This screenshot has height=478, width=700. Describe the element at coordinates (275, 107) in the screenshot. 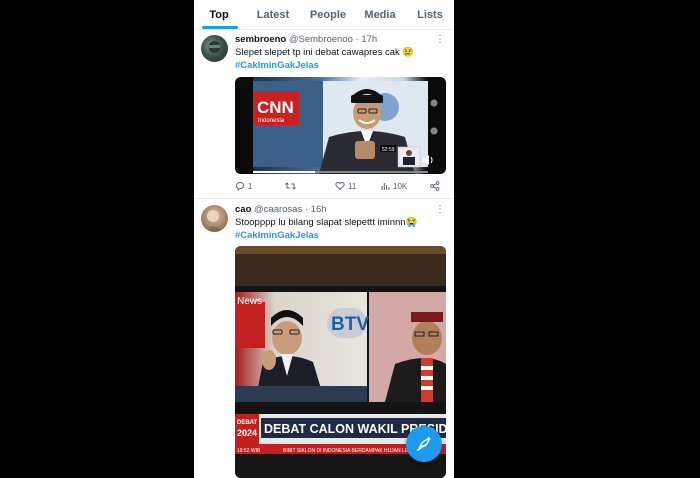

I see `cnn-logo: CNN` at that location.